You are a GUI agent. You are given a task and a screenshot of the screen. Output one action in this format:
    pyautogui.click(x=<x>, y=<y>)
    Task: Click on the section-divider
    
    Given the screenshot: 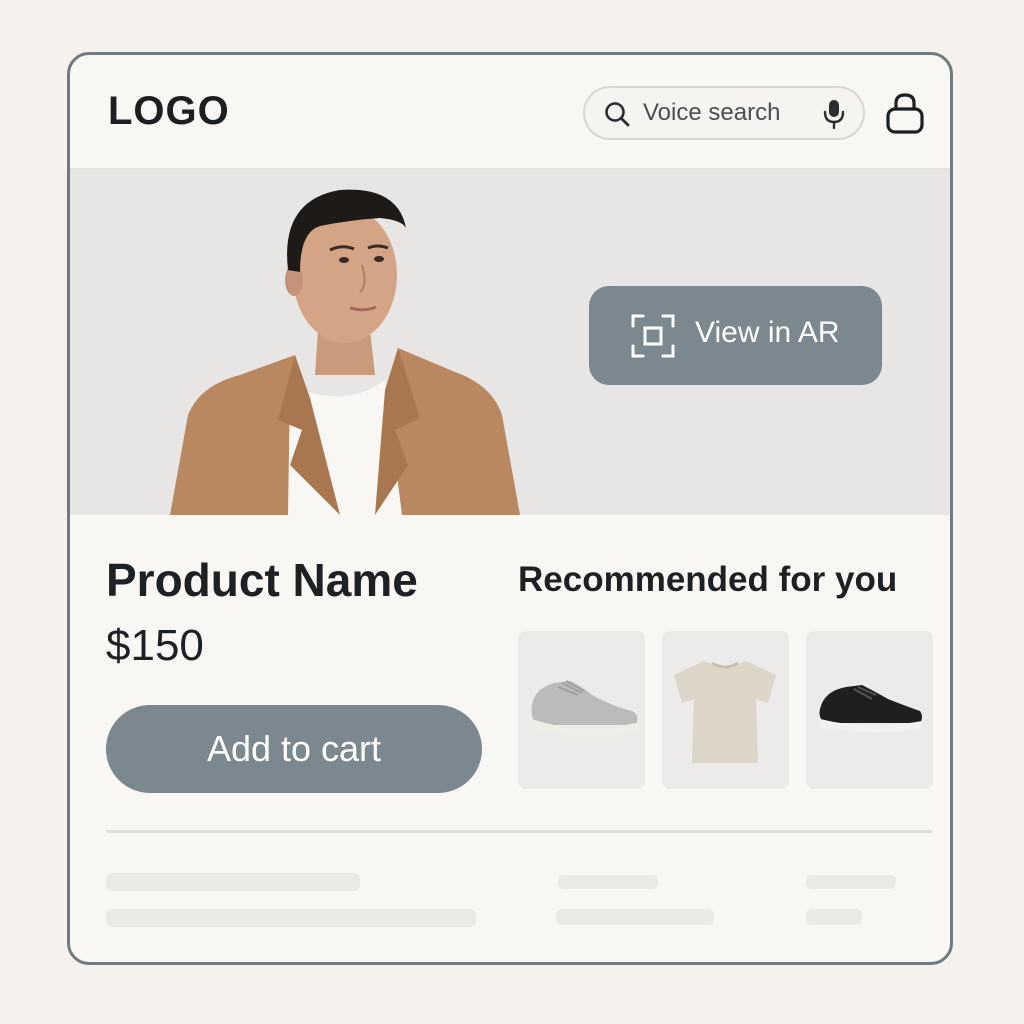 What is the action you would take?
    pyautogui.click(x=519, y=831)
    